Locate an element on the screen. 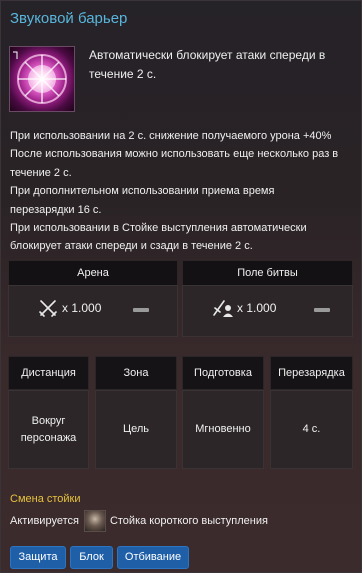  area-header: Зона is located at coordinates (136, 373).